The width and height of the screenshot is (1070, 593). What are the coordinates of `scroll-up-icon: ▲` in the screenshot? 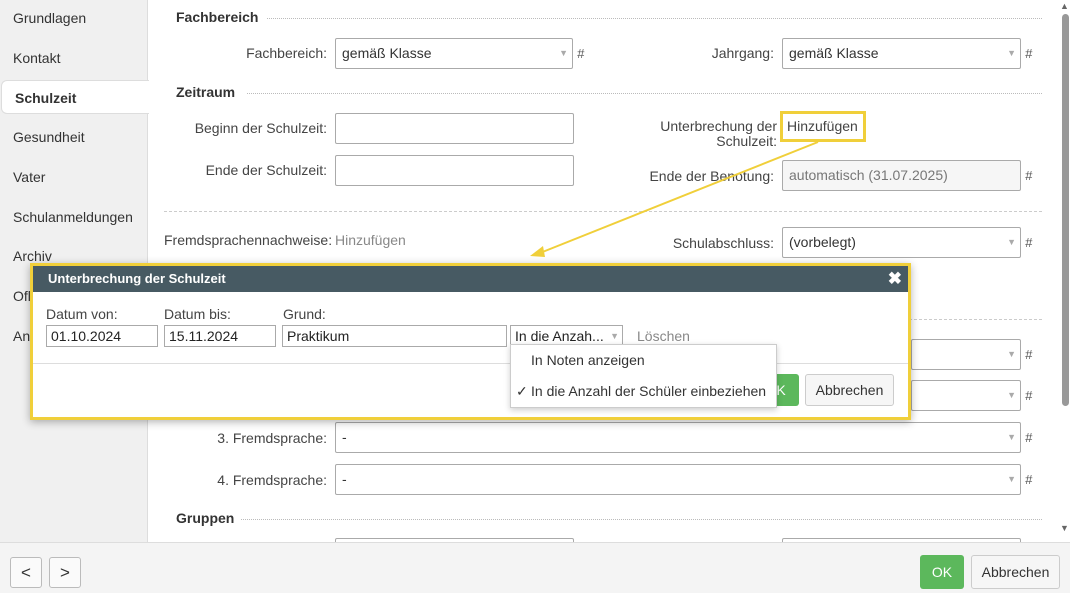 It's located at (1064, 6).